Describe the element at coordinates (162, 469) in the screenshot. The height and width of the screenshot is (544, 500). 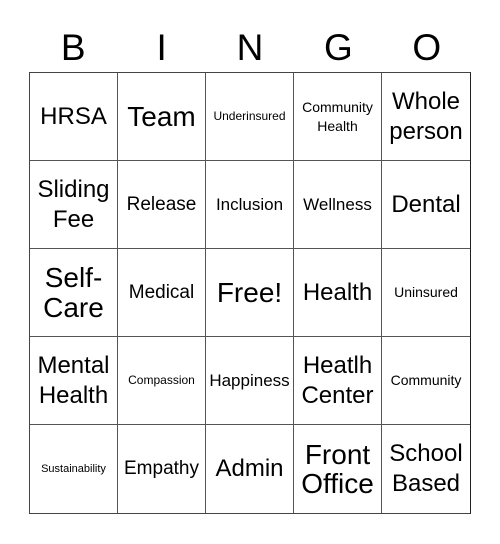
I see `bingo-cell: Empathy` at that location.